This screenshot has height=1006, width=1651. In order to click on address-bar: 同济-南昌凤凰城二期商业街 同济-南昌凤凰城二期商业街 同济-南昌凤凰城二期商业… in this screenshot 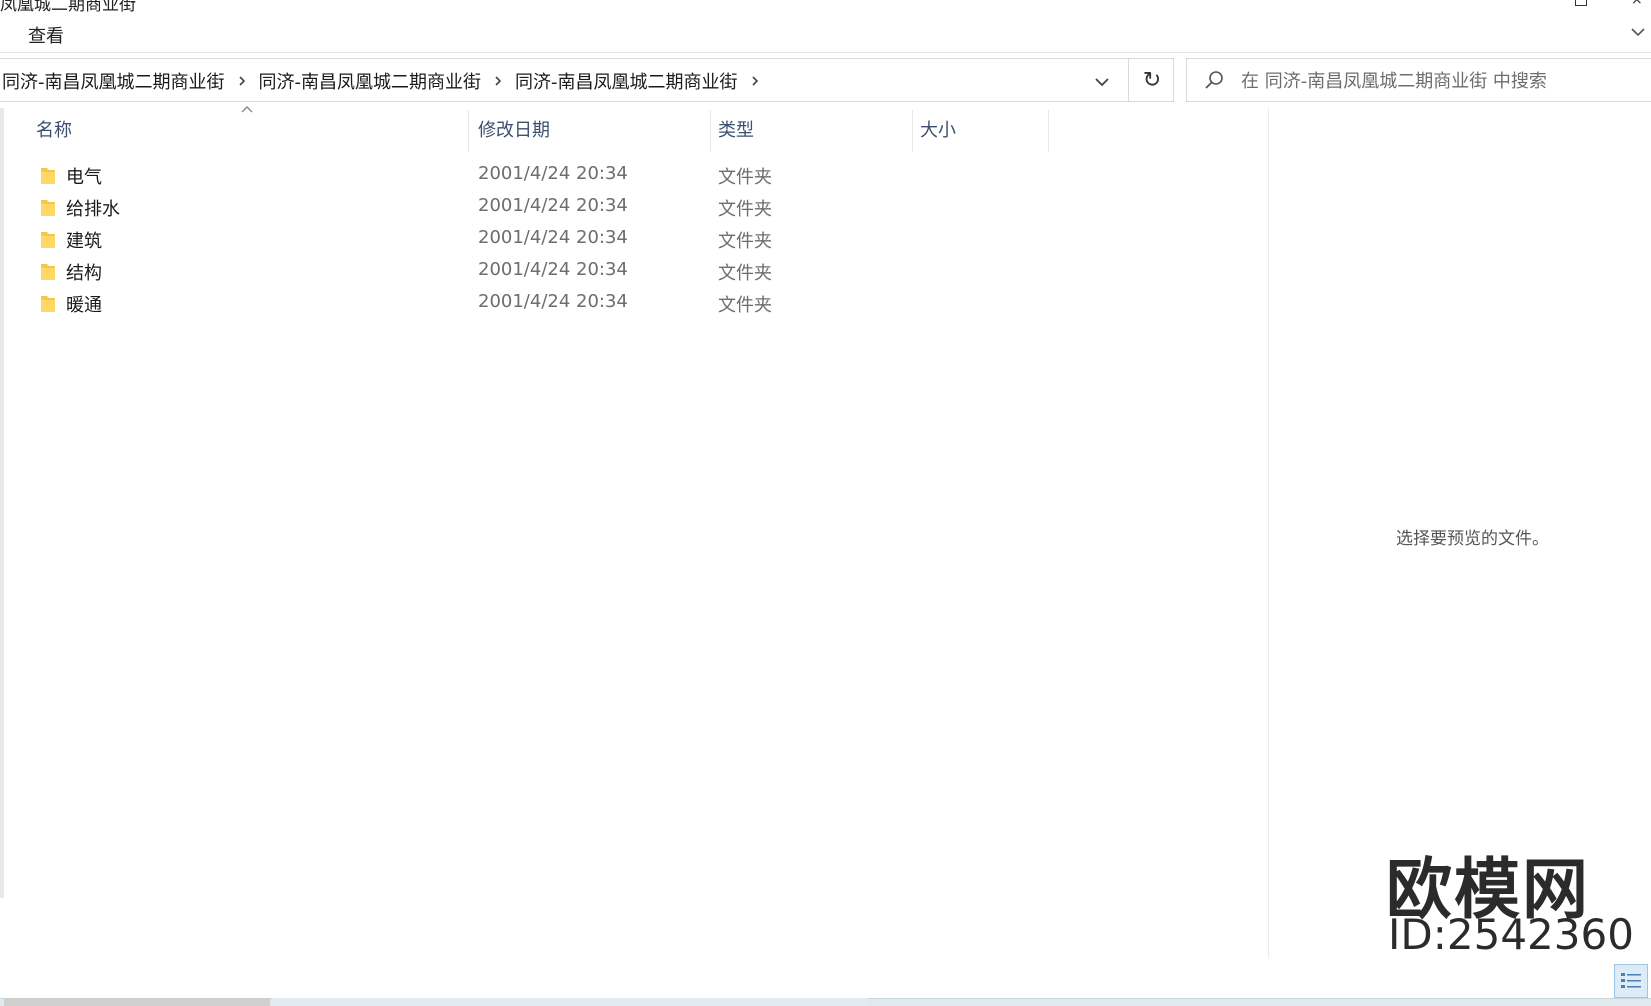, I will do `click(587, 80)`.